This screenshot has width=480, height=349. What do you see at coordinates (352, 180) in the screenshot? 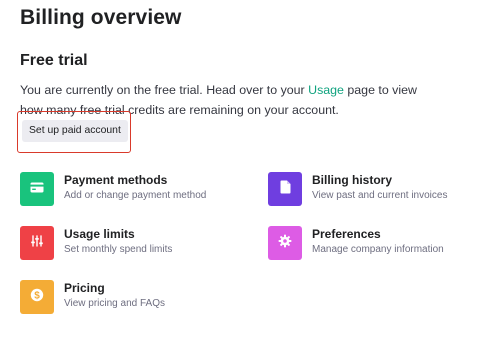
I see `card-title: Billing history` at bounding box center [352, 180].